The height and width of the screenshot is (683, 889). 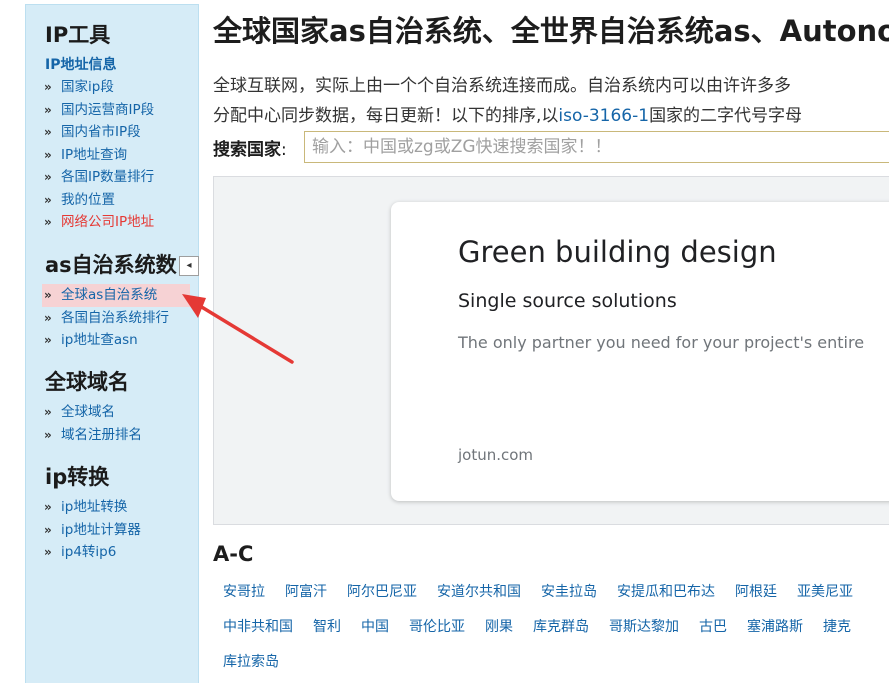 What do you see at coordinates (258, 627) in the screenshot?
I see `country-link: 中非共和国` at bounding box center [258, 627].